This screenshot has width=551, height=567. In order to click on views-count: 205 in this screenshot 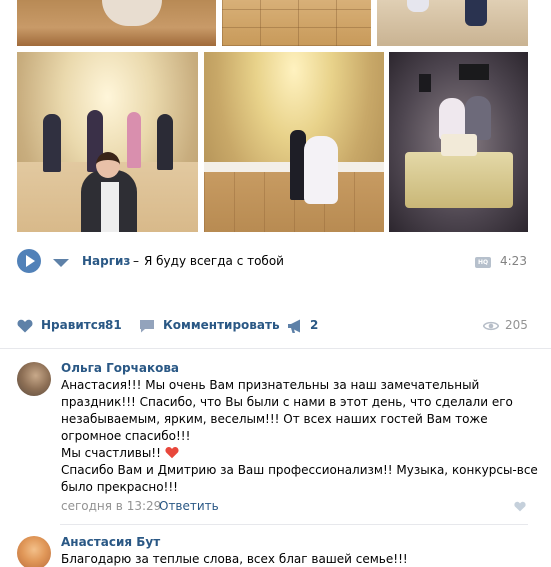, I will do `click(516, 325)`.